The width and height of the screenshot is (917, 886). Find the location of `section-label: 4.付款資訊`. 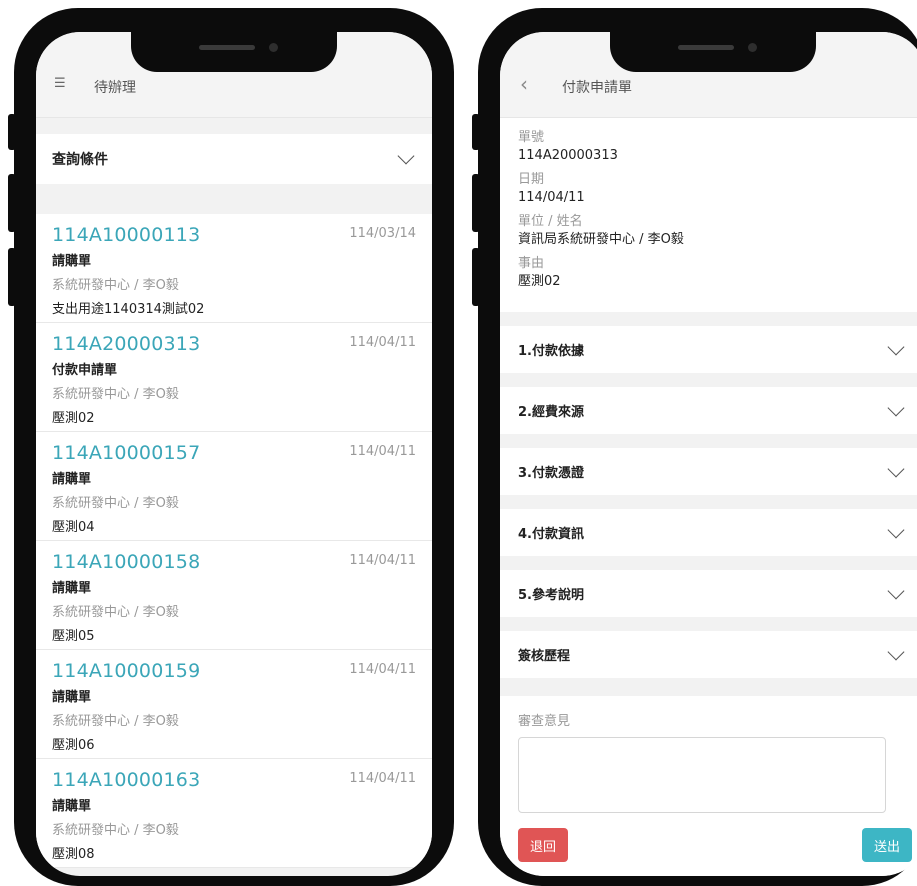

section-label: 4.付款資訊 is located at coordinates (551, 534).